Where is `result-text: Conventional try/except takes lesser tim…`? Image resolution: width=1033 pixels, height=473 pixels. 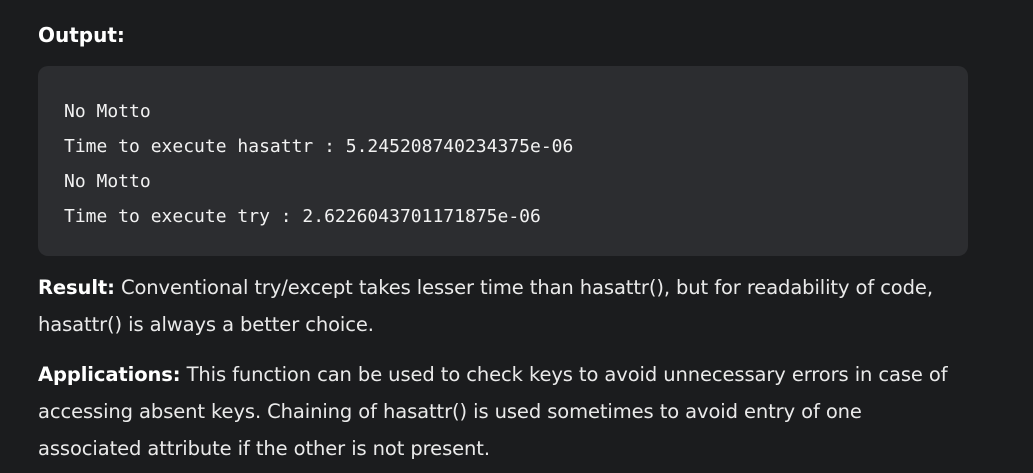 result-text: Conventional try/except takes lesser tim… is located at coordinates (485, 306).